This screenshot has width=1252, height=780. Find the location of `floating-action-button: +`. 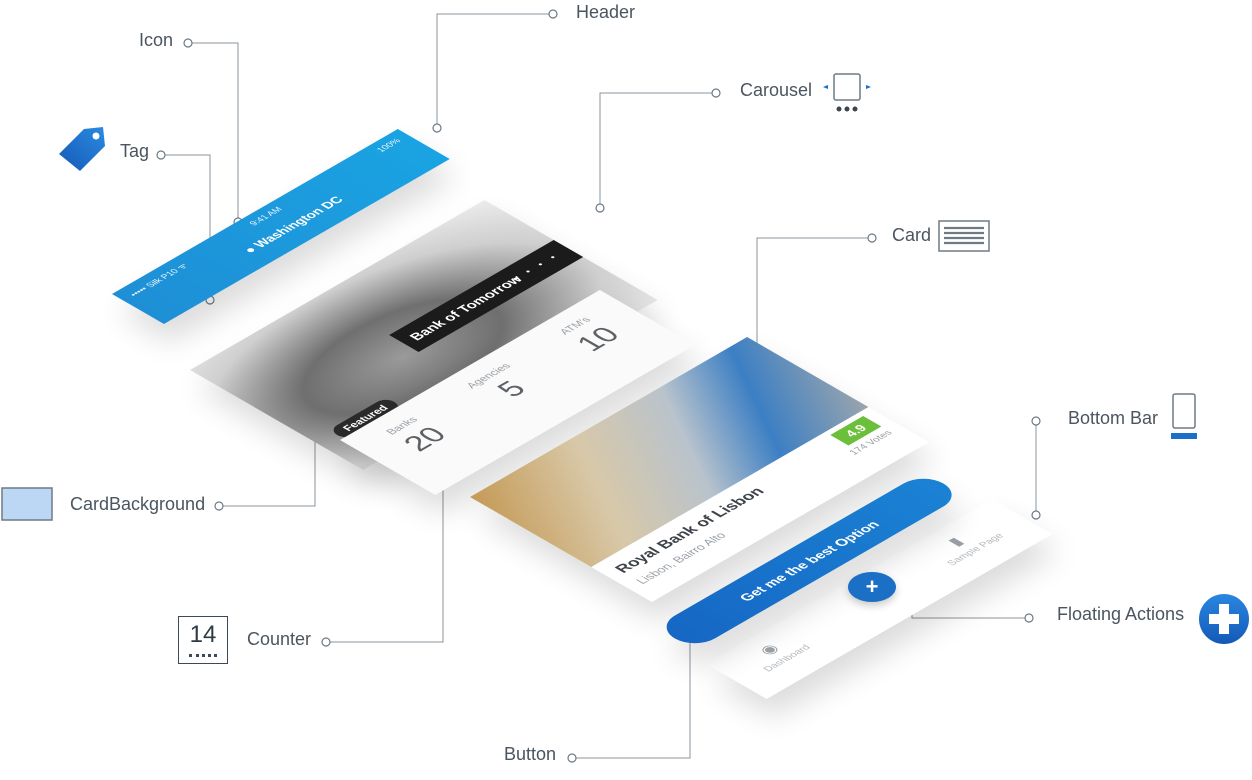

floating-action-button: + is located at coordinates (872, 587).